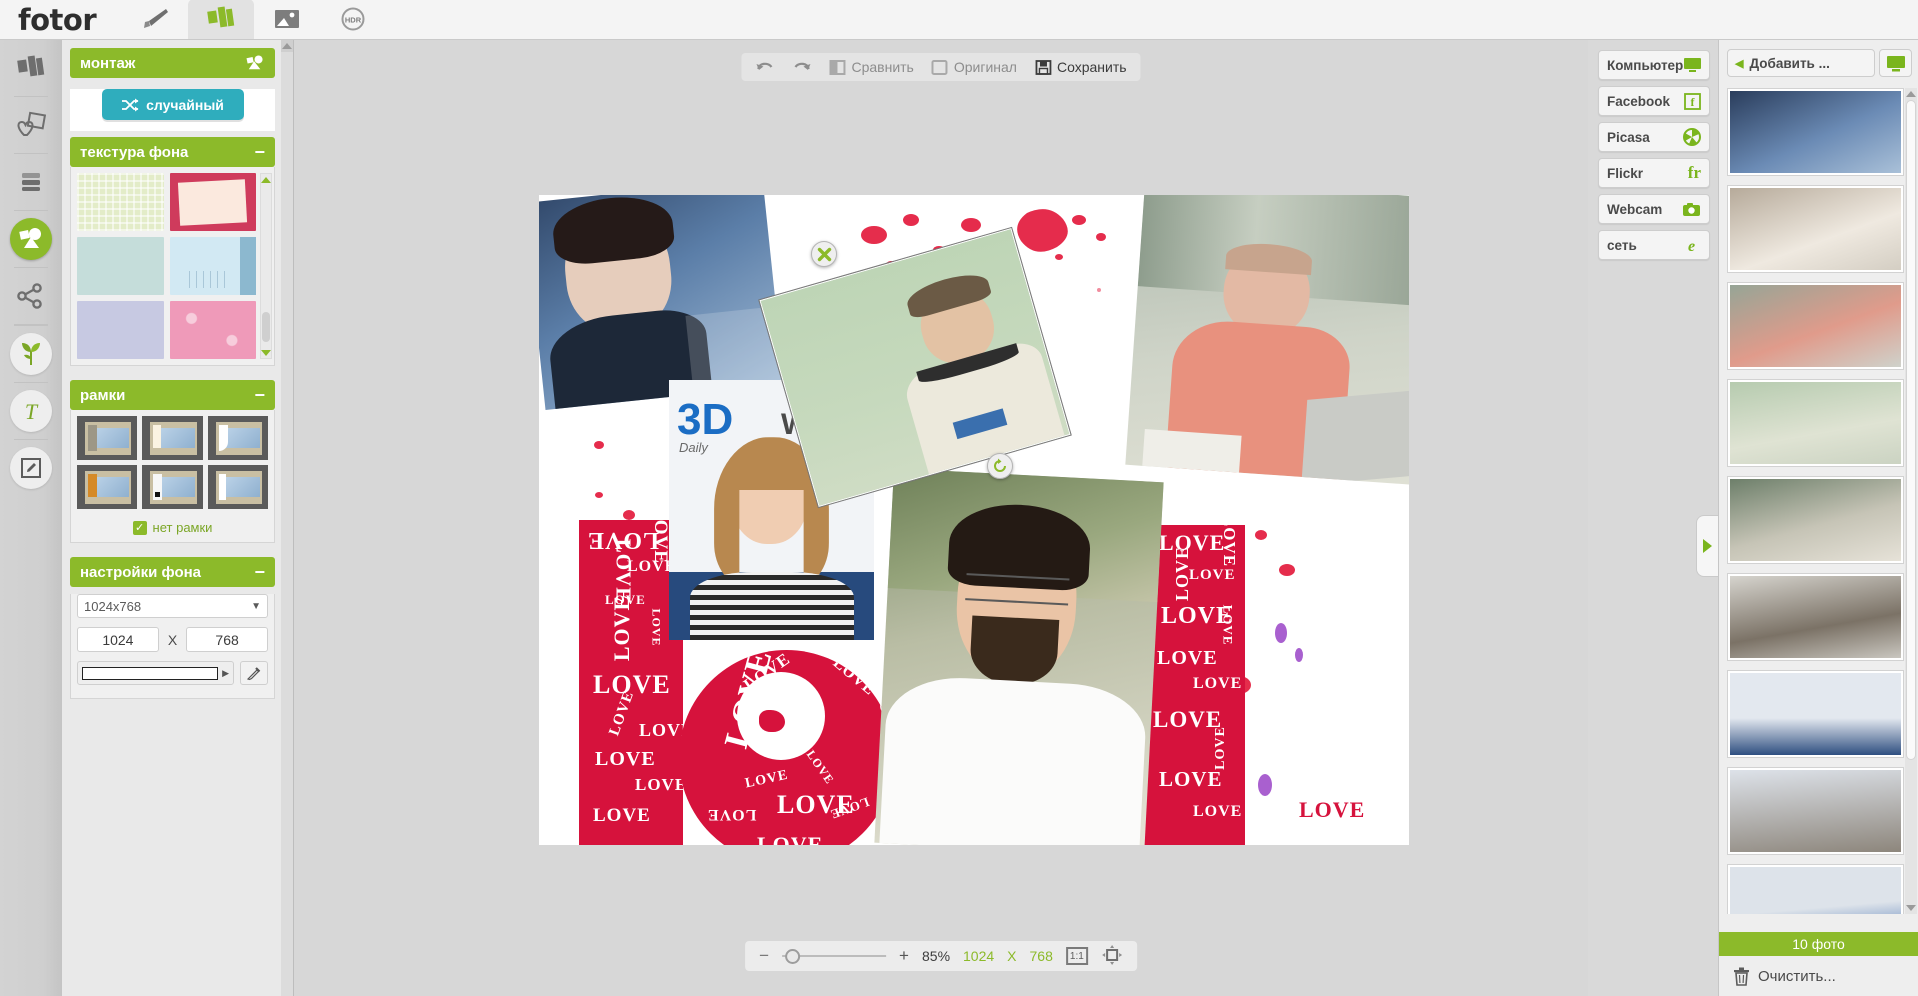 This screenshot has height=996, width=1918. Describe the element at coordinates (1654, 173) in the screenshot. I see `source-flickr: Flickr fr` at that location.